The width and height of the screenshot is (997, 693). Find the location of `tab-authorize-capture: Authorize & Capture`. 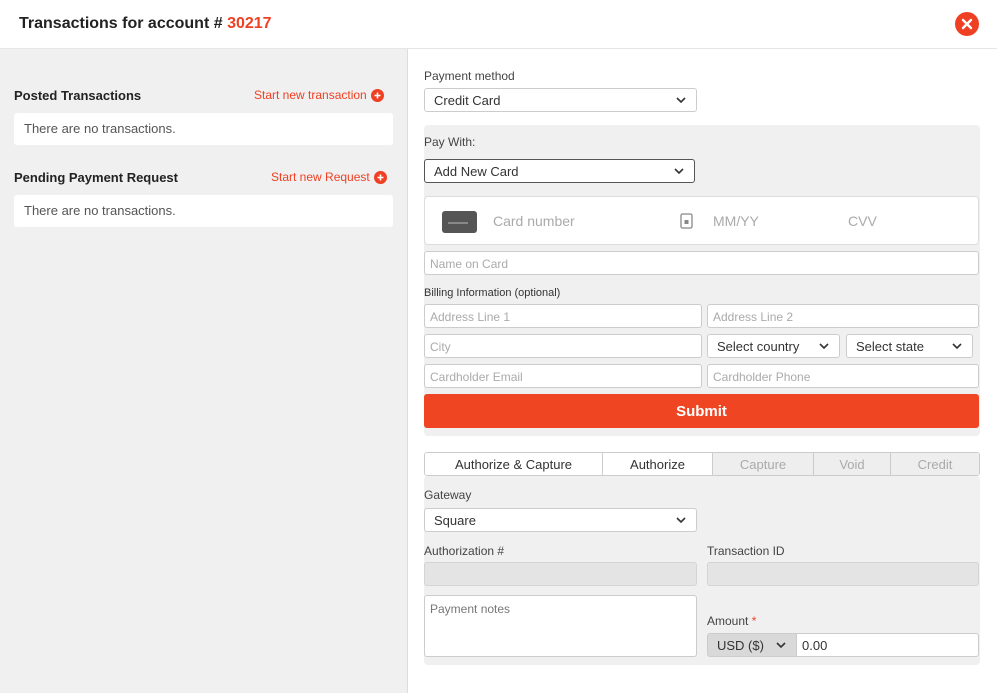

tab-authorize-capture: Authorize & Capture is located at coordinates (514, 464).